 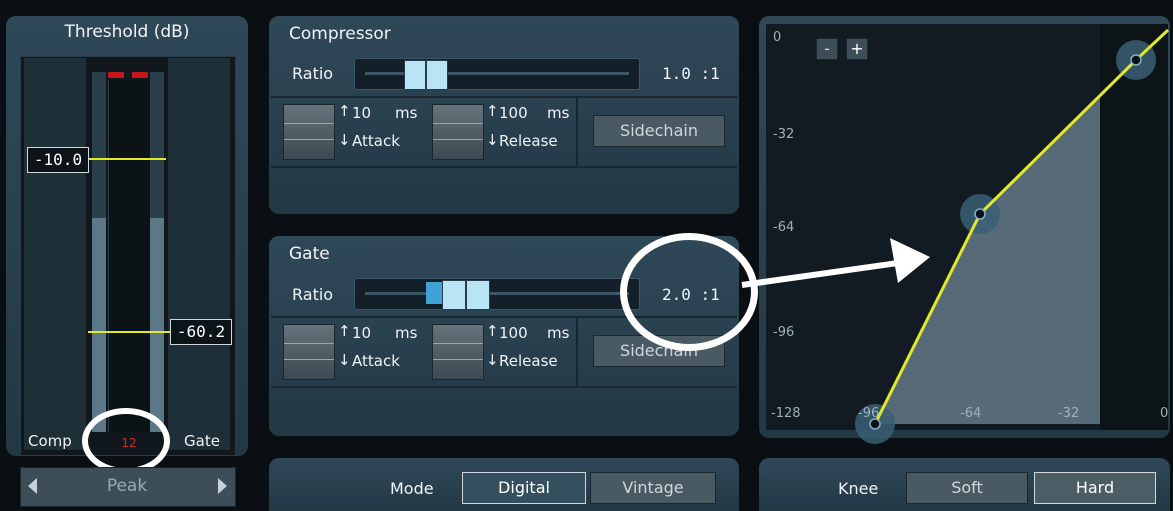 I want to click on zoom-out-button: -, so click(x=827, y=49).